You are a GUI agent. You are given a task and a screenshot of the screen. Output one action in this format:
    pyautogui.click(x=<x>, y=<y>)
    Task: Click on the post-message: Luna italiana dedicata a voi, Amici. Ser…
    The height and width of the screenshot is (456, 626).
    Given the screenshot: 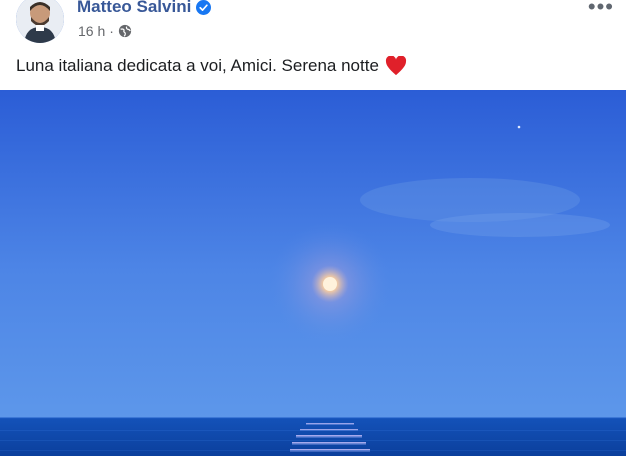 What is the action you would take?
    pyautogui.click(x=211, y=66)
    